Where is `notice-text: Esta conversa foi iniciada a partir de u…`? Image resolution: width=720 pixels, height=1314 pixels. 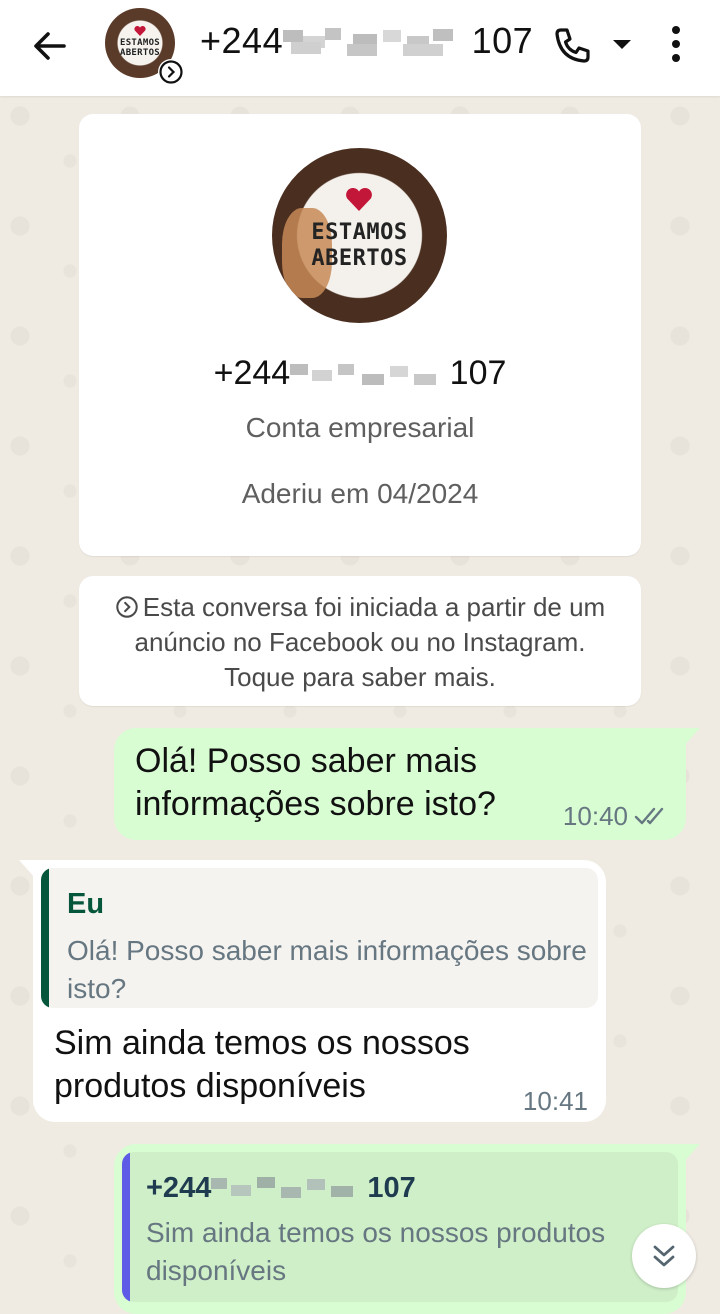 notice-text: Esta conversa foi iniciada a partir de u… is located at coordinates (360, 642).